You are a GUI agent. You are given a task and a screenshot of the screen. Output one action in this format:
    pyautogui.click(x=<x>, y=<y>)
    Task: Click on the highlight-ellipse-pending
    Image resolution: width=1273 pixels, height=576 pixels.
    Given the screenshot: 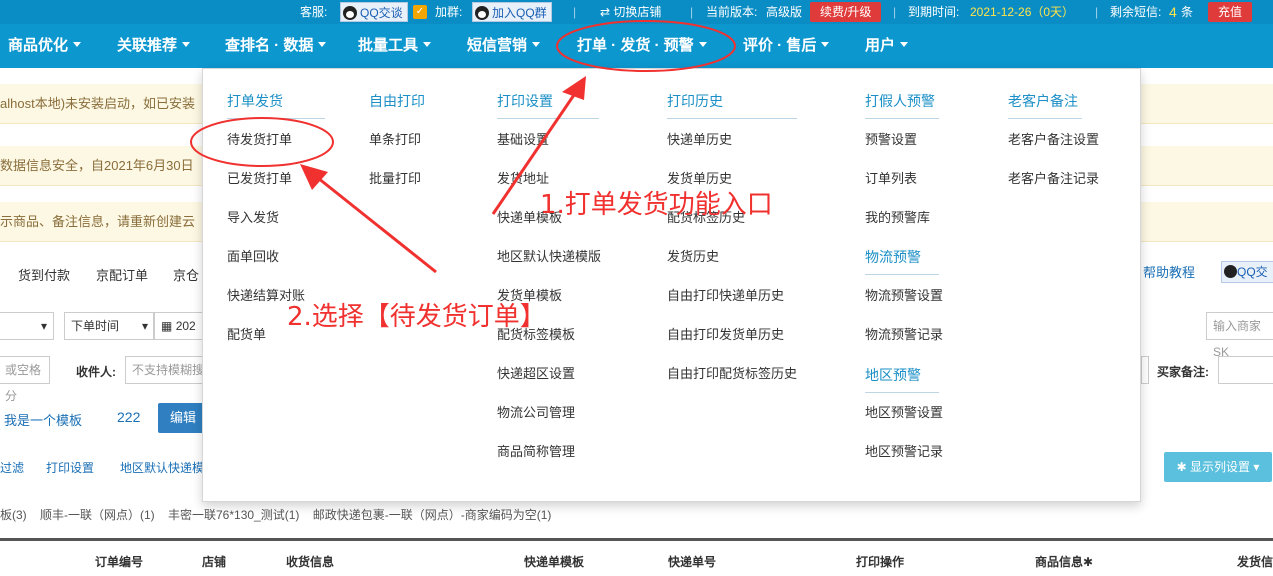 What is the action you would take?
    pyautogui.click(x=262, y=142)
    